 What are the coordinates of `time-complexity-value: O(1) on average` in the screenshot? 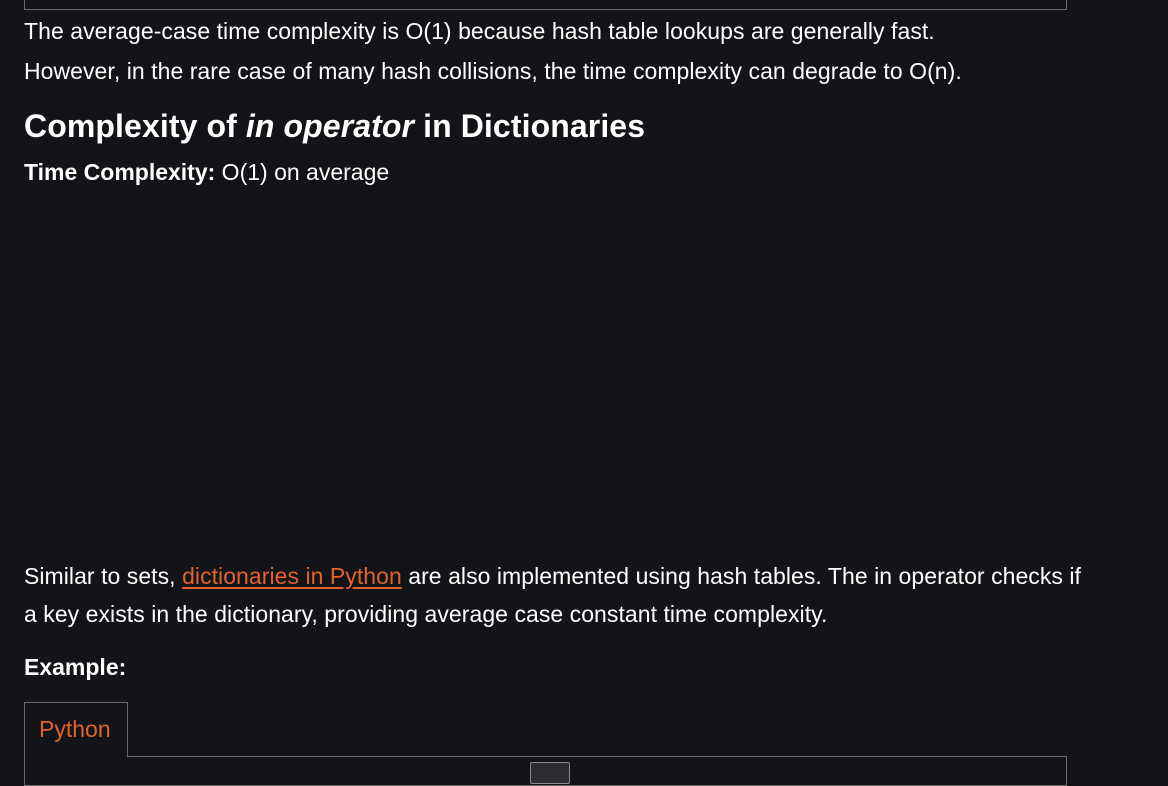 It's located at (302, 172).